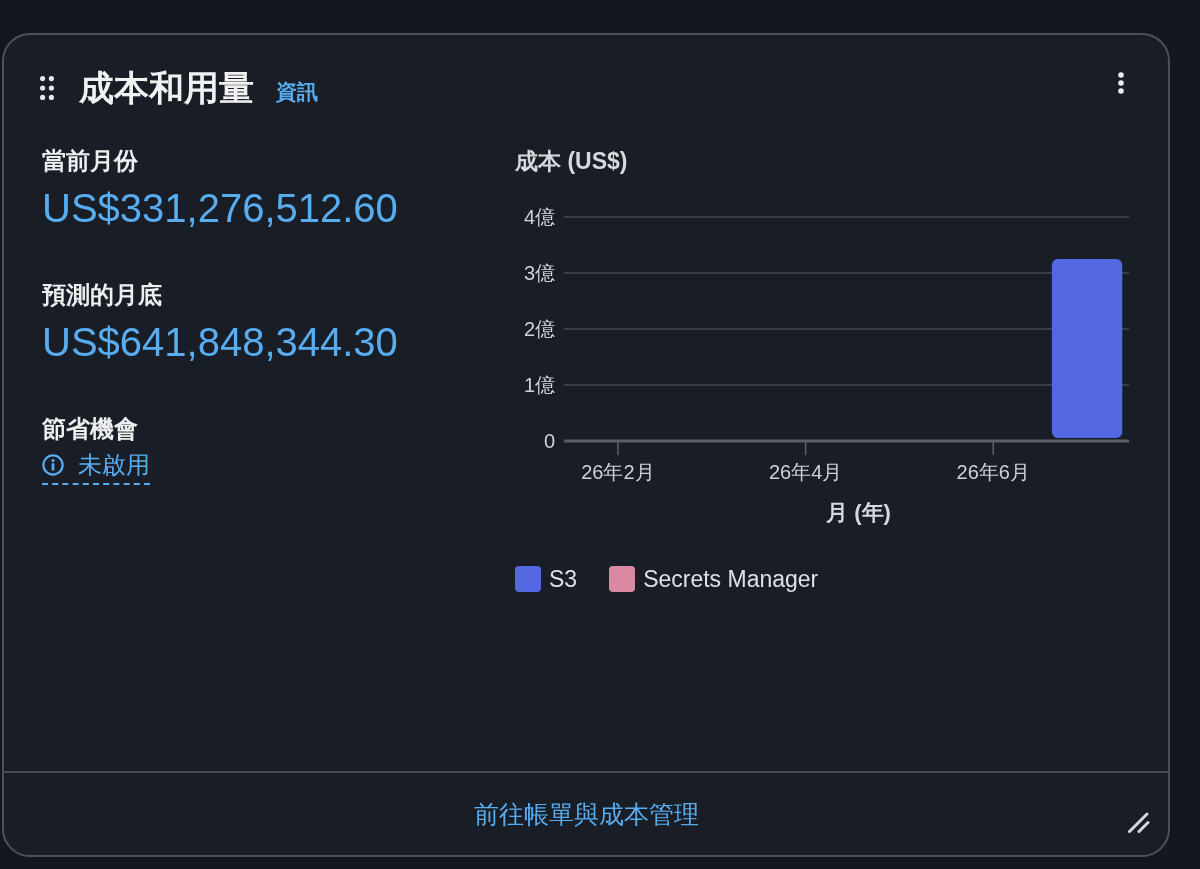  Describe the element at coordinates (47, 88) in the screenshot. I see `drag-handle-icon` at that location.